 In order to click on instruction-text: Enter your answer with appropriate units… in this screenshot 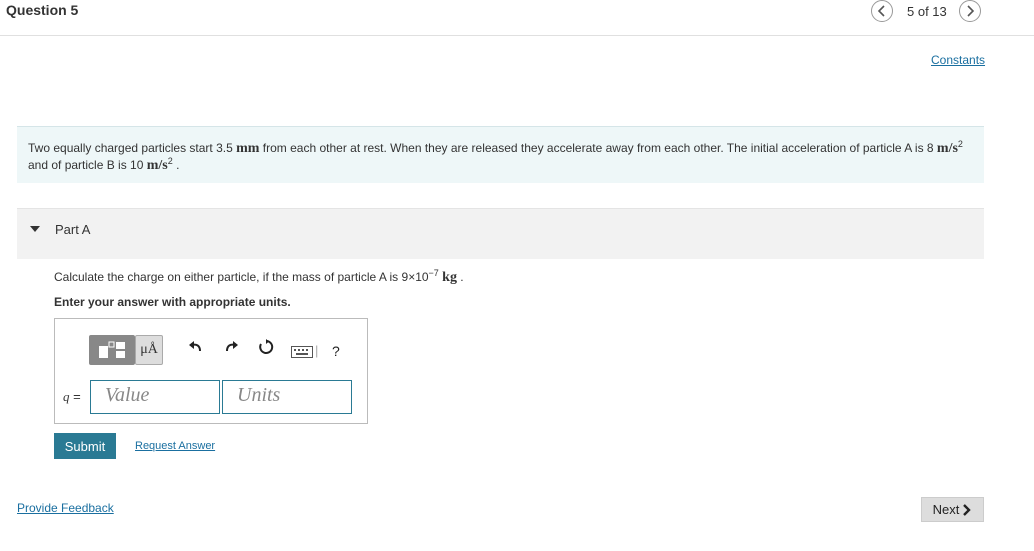, I will do `click(172, 302)`.